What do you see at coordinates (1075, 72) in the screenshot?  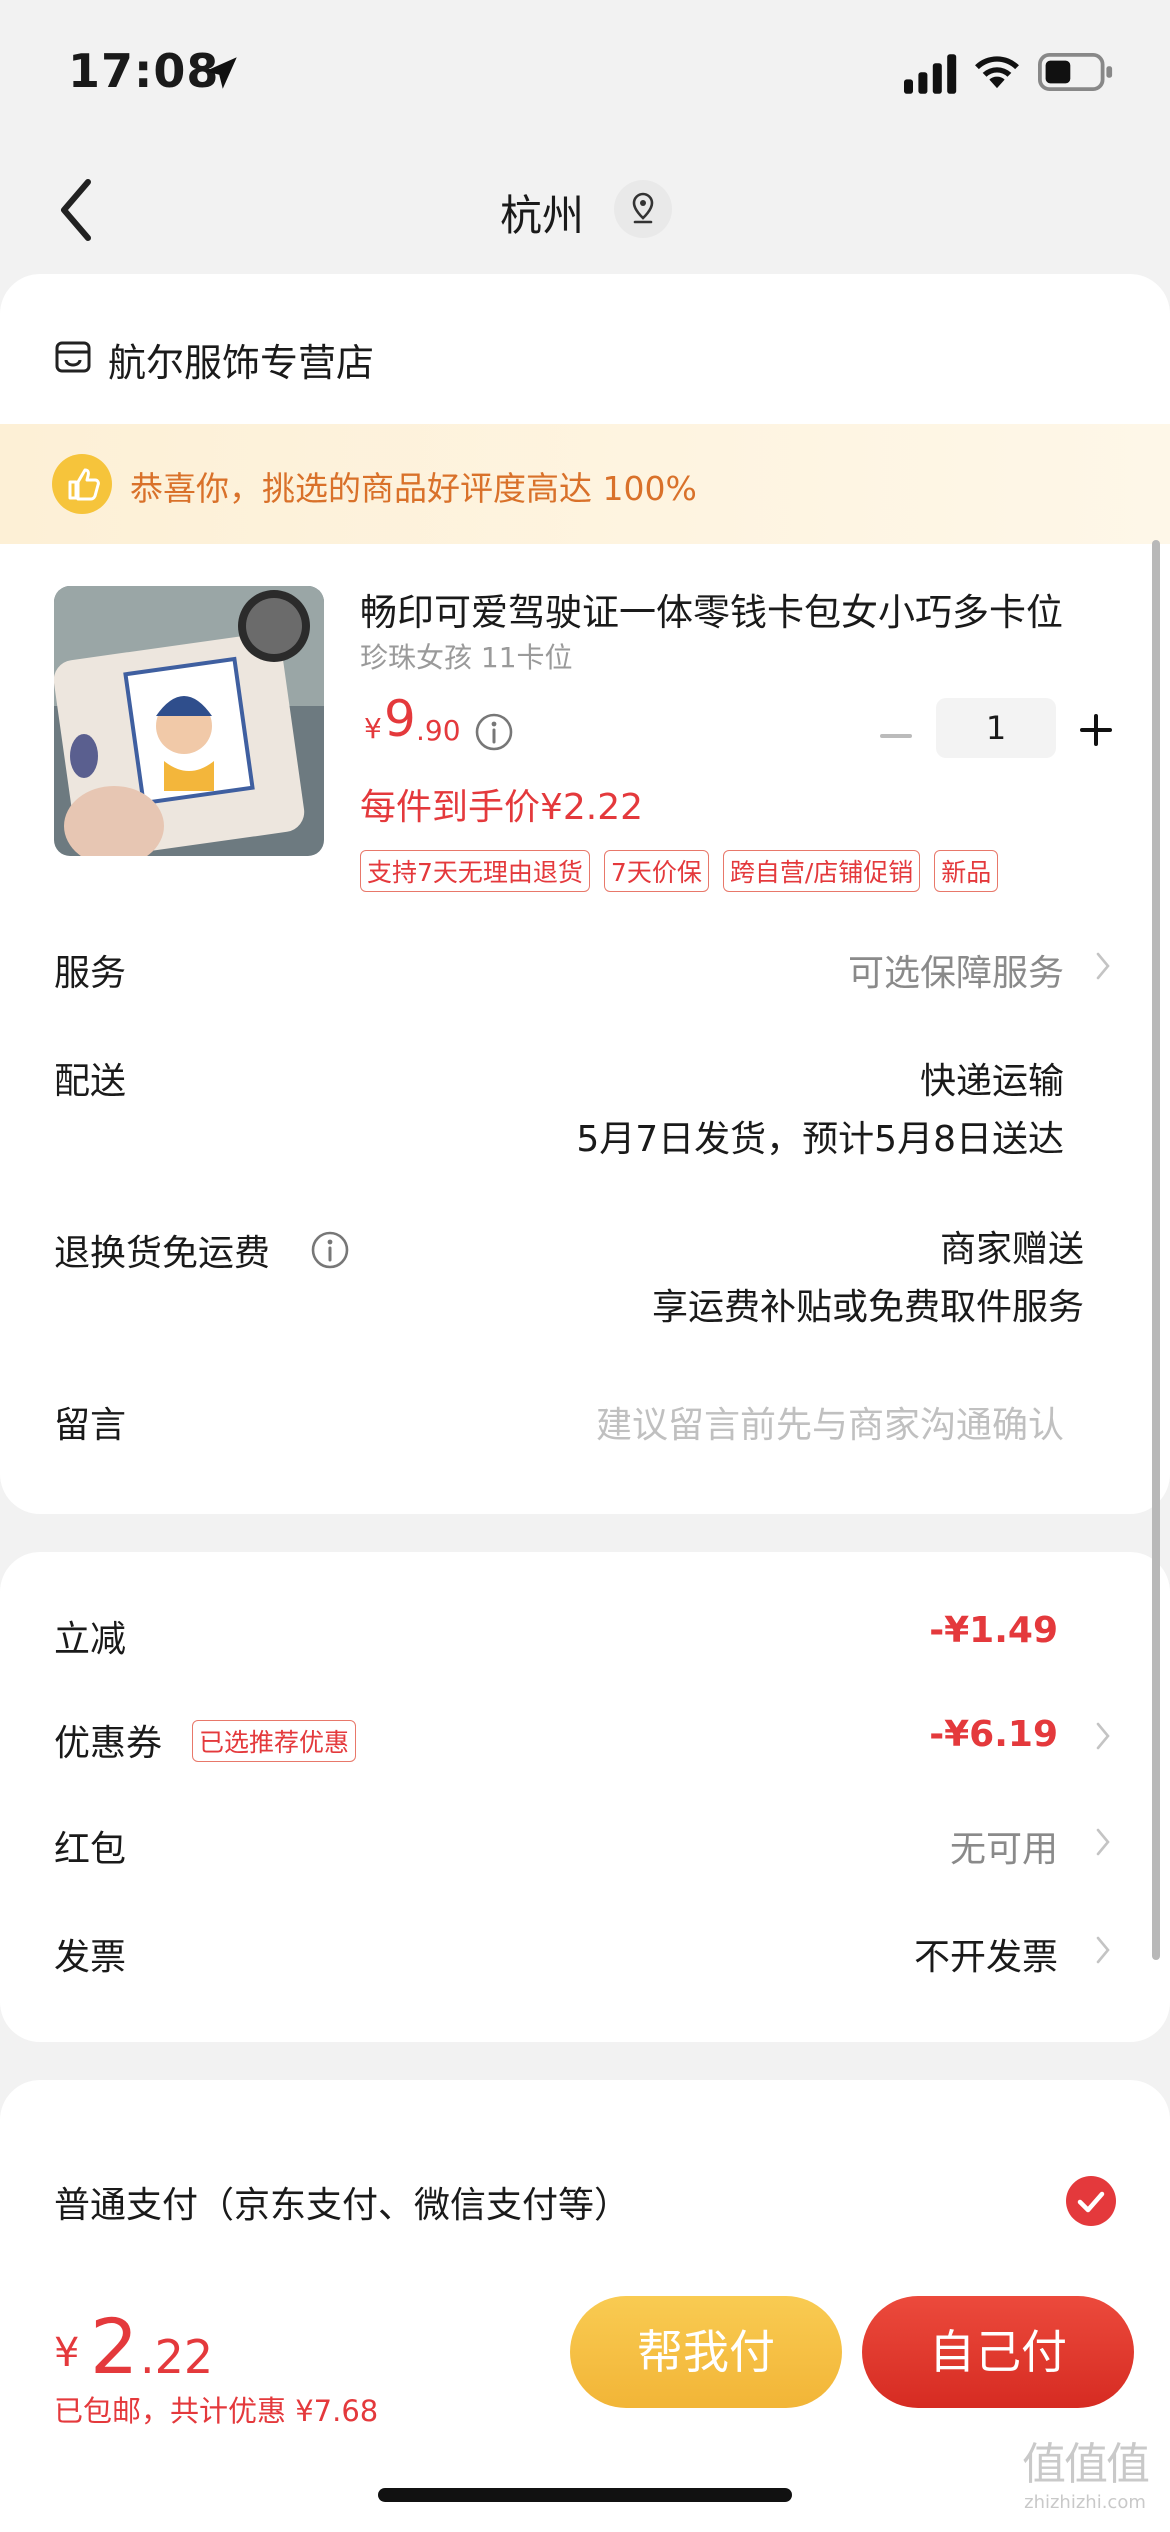 I see `battery-icon` at bounding box center [1075, 72].